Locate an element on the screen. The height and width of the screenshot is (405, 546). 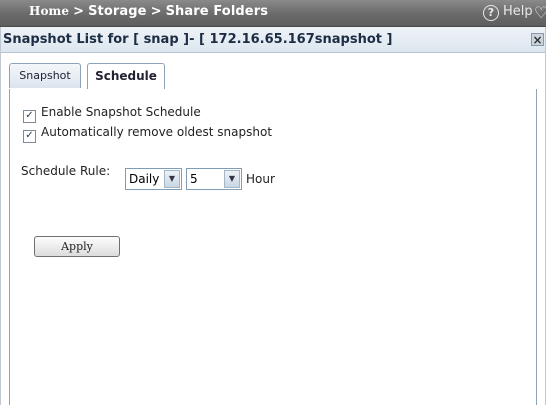
hour-value: 5 is located at coordinates (194, 179).